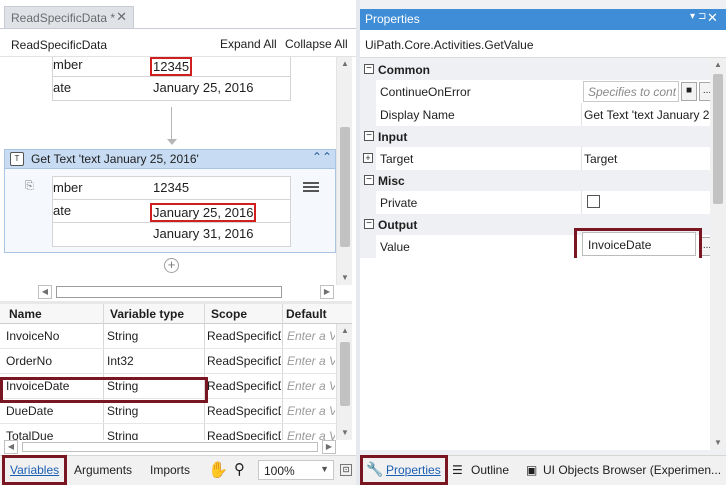 The image size is (726, 485). Describe the element at coordinates (25, 314) in the screenshot. I see `column-header-name: Name` at that location.